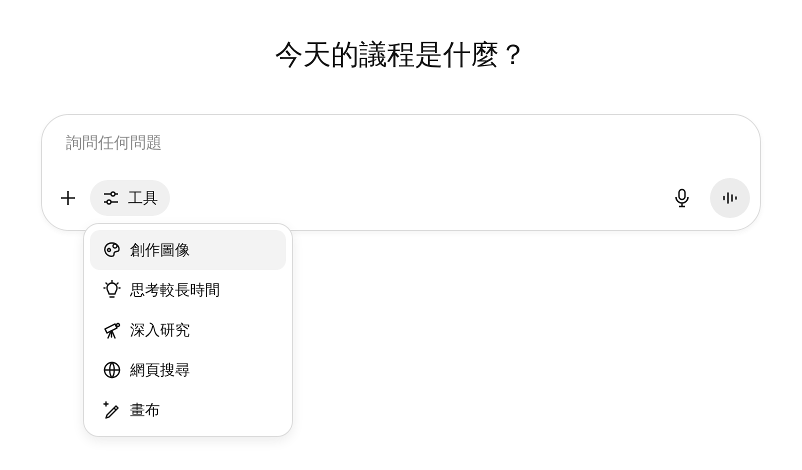  I want to click on menu-item: 畫布, so click(188, 410).